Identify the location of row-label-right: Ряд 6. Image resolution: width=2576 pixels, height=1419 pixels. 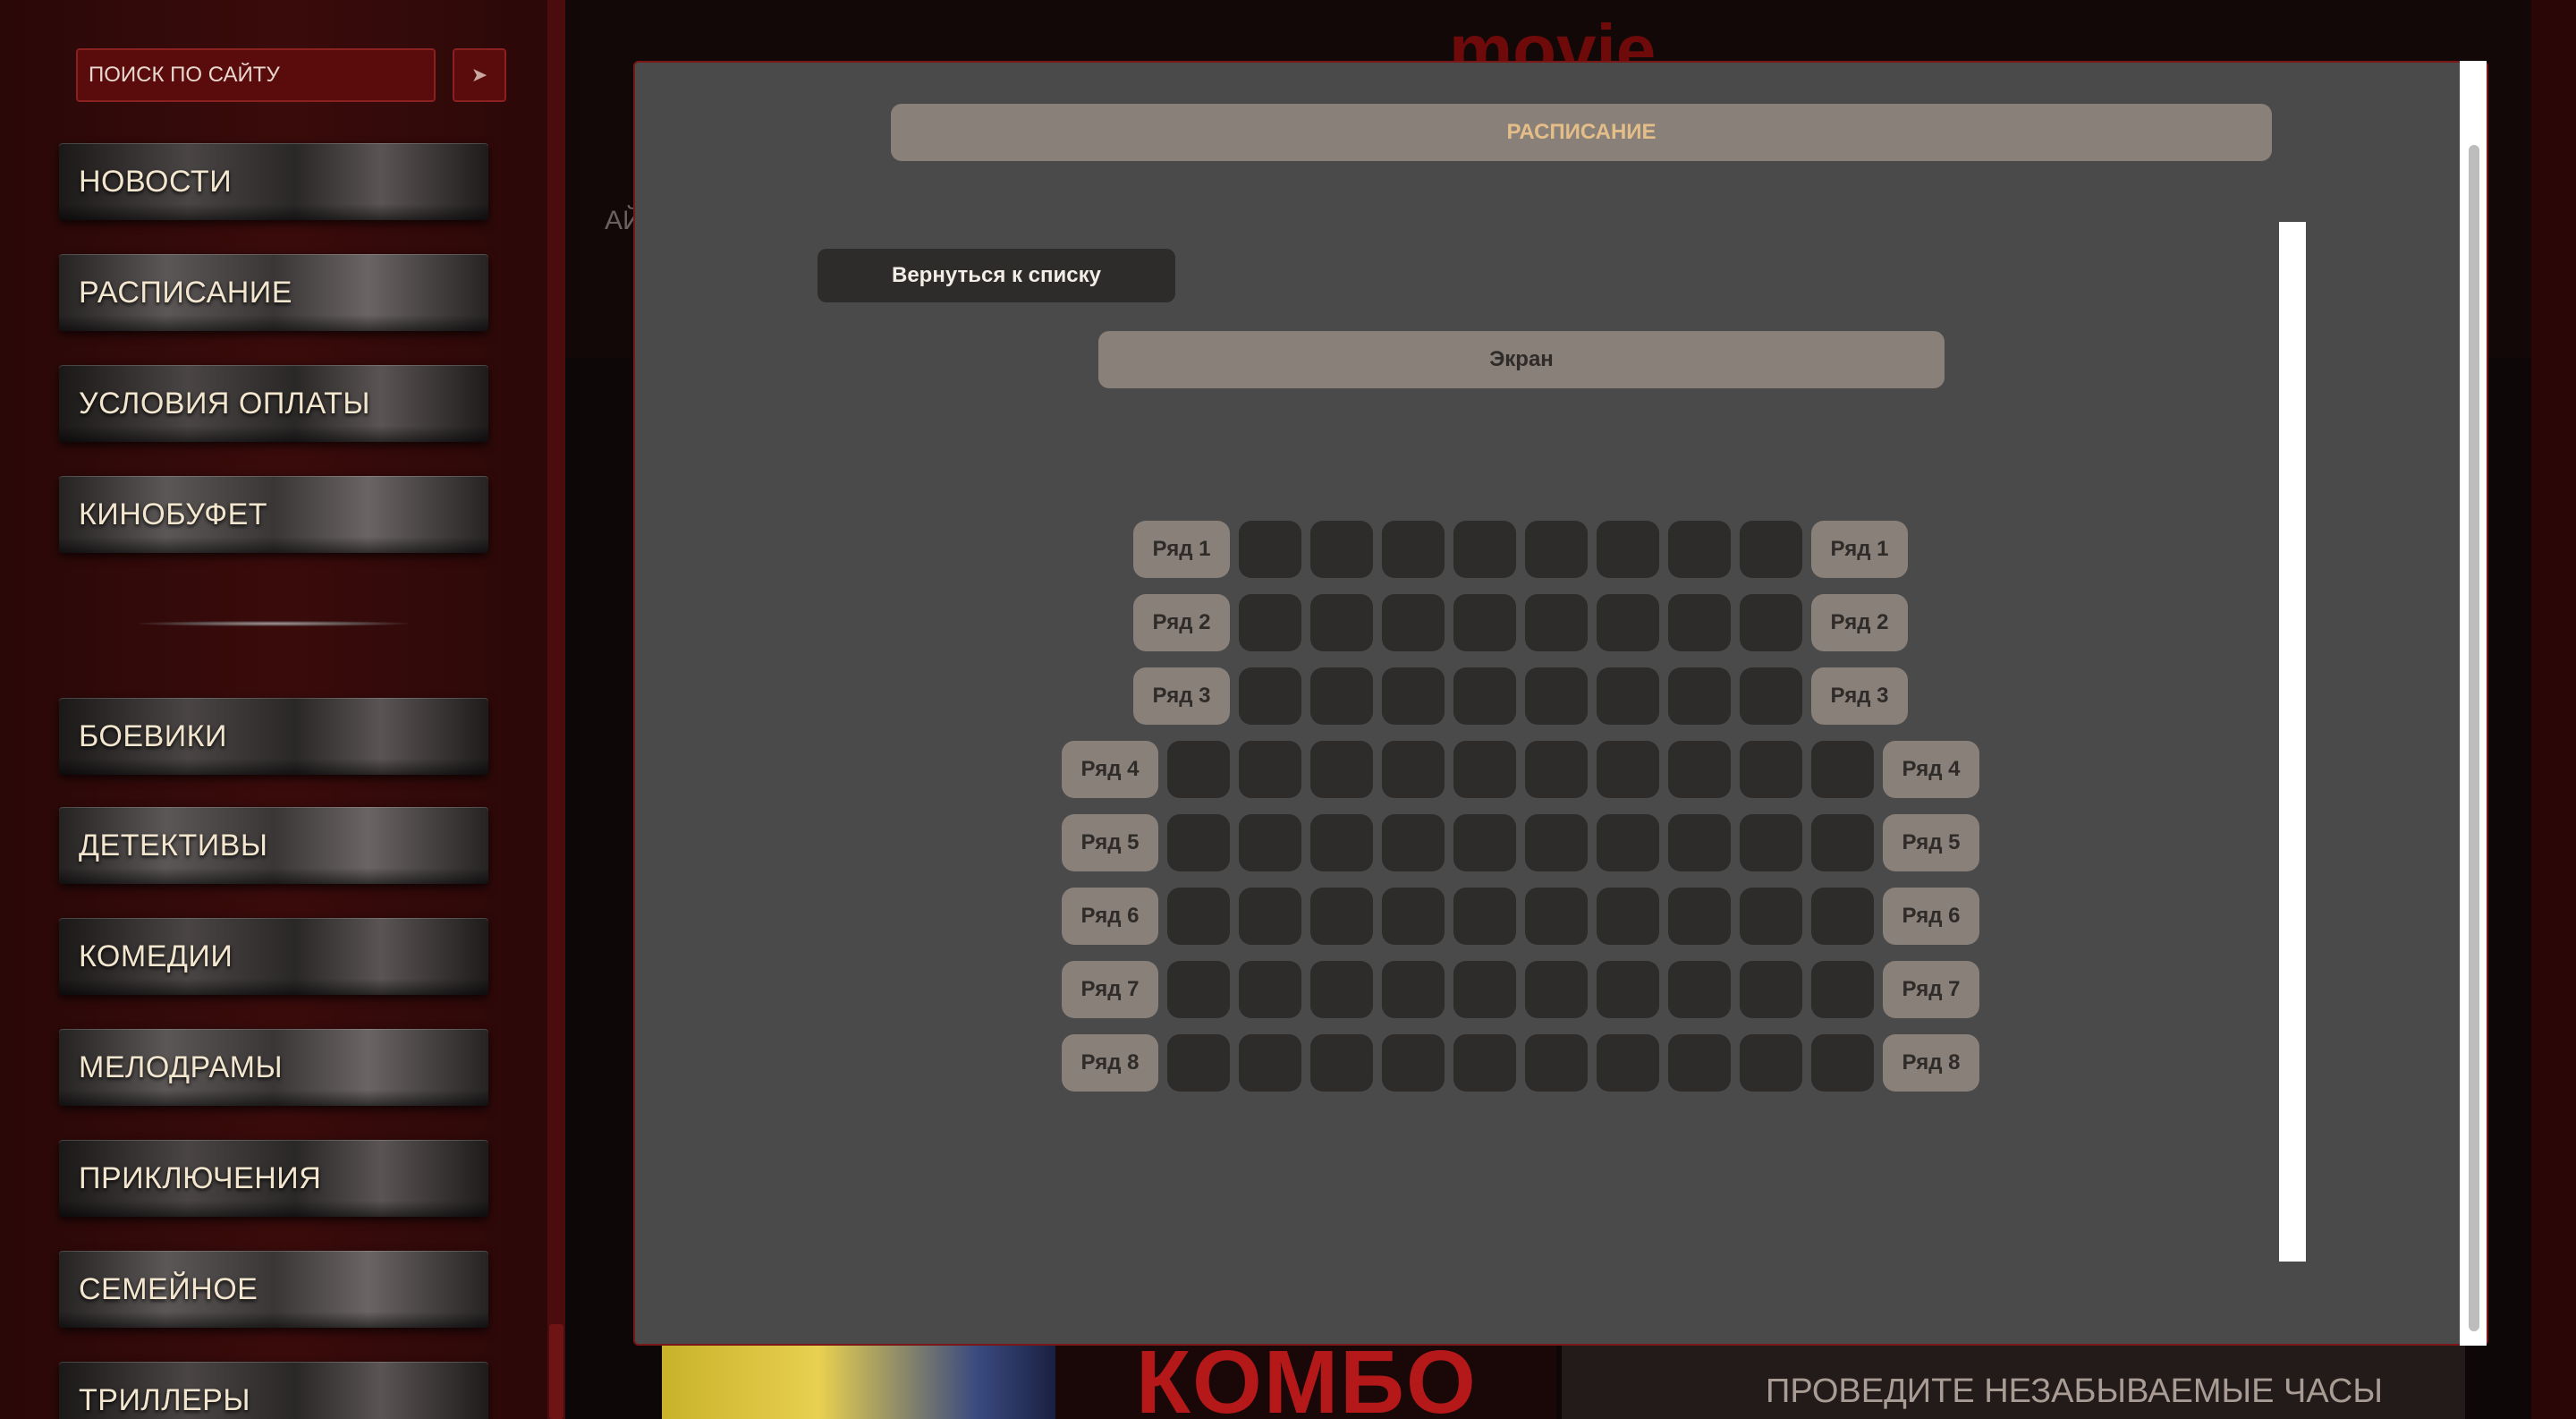
(1931, 916).